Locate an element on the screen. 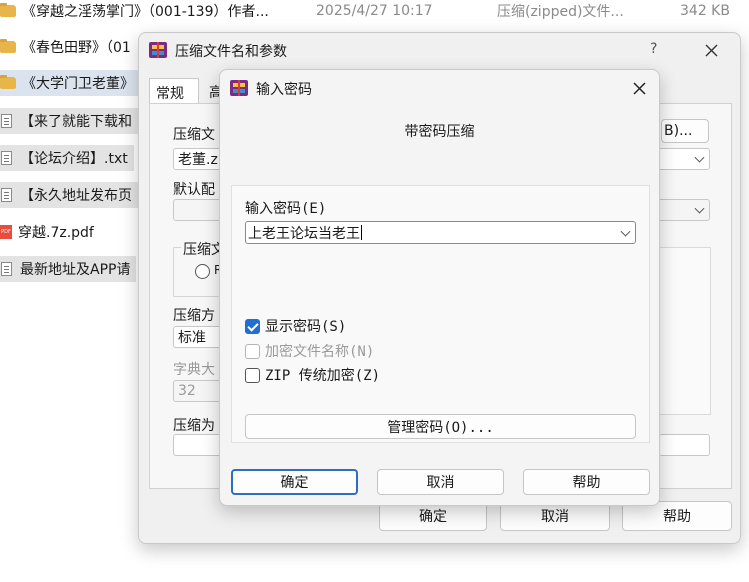 The image size is (749, 582). archive-dialog-titlebar: 压缩文件名和参数 ? is located at coordinates (439, 50).